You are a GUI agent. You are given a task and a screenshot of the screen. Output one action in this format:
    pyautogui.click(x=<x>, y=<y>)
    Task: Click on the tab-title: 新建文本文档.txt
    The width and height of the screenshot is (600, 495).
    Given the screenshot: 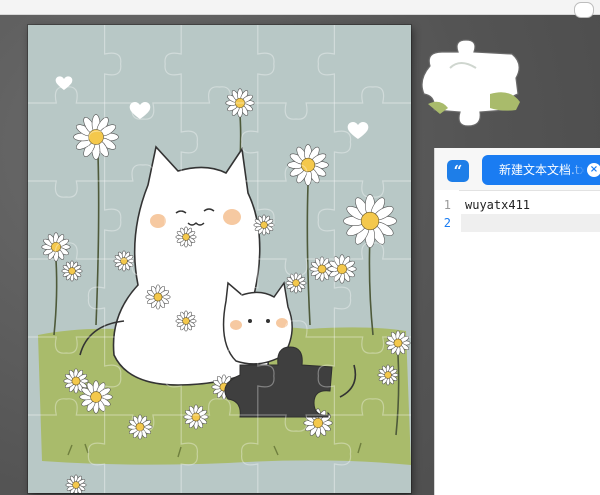 What is the action you would take?
    pyautogui.click(x=542, y=170)
    